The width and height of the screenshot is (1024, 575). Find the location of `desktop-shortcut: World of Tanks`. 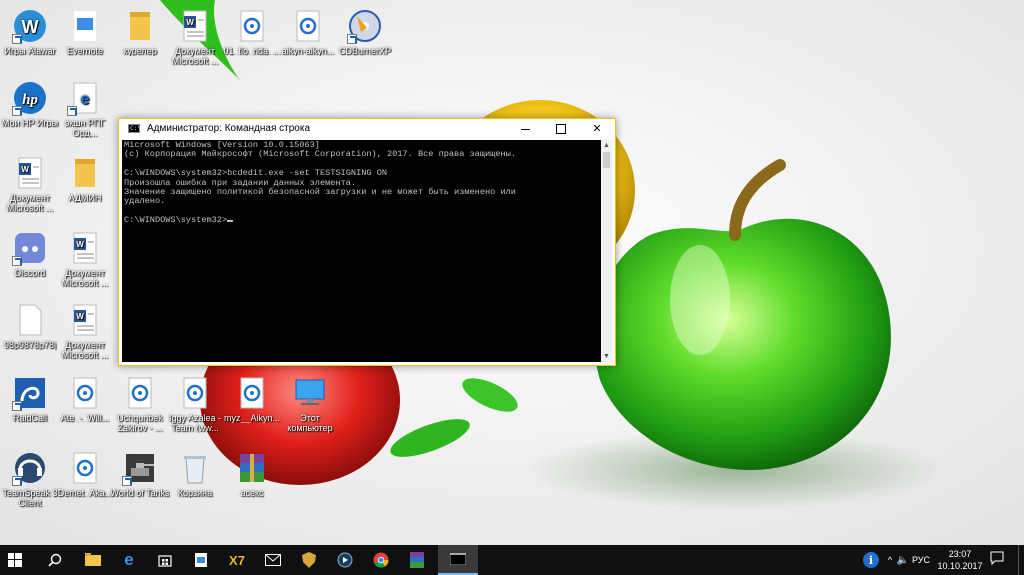

desktop-shortcut: World of Tanks is located at coordinates (140, 474).